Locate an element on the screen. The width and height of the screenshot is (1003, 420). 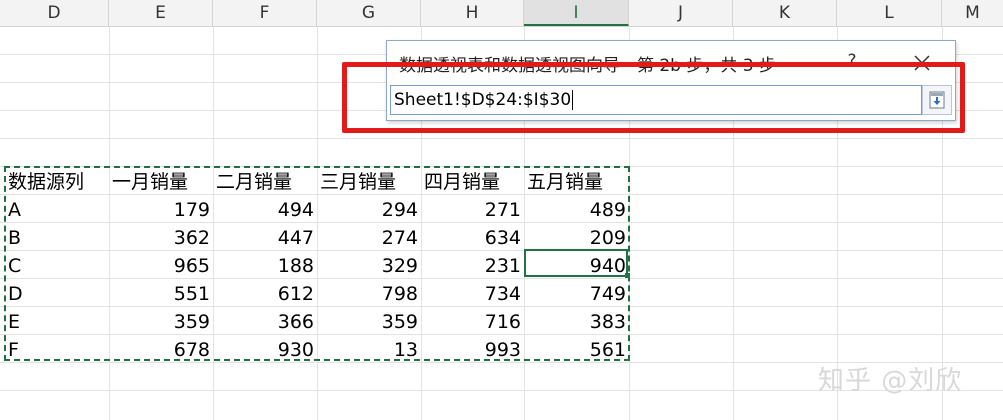
column-header-l: L is located at coordinates (889, 13).